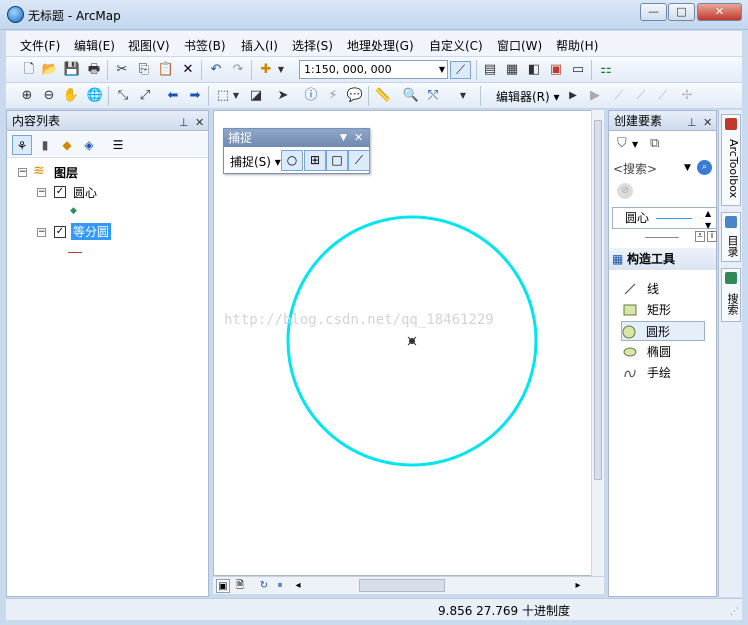  What do you see at coordinates (355, 96) in the screenshot?
I see `html-popup-icon: 💬` at bounding box center [355, 96].